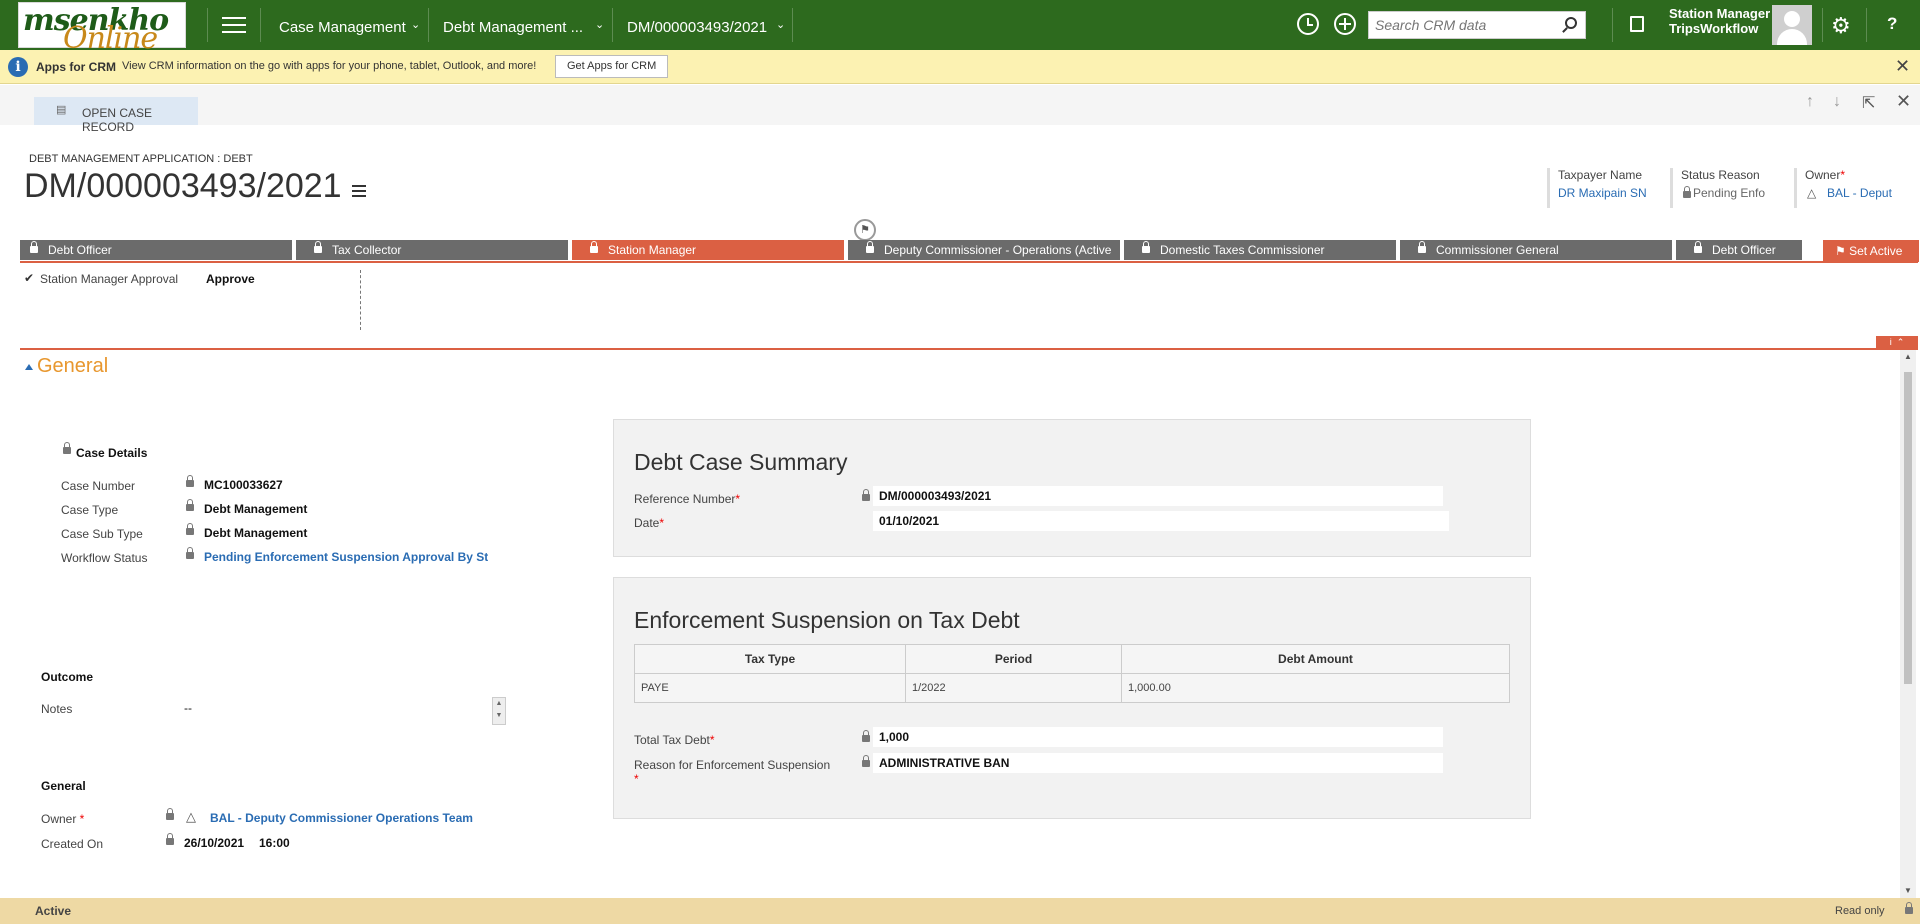 This screenshot has height=924, width=1920. What do you see at coordinates (256, 509) in the screenshot?
I see `case-type-value: Debt Management` at bounding box center [256, 509].